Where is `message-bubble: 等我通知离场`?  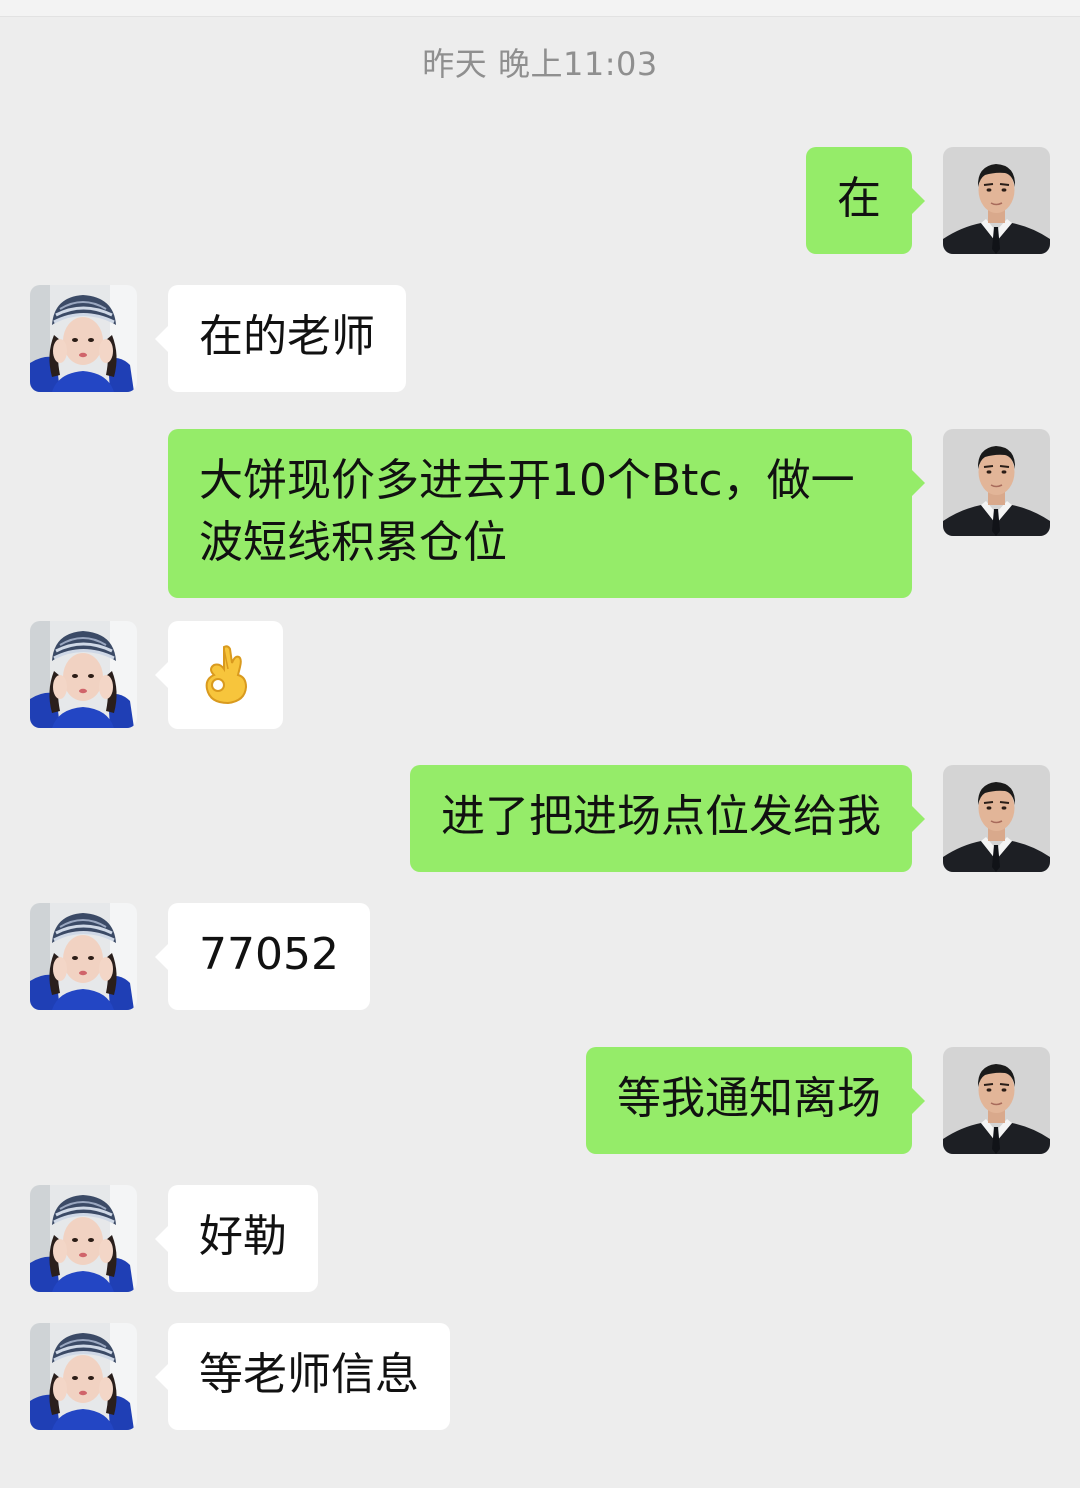
message-bubble: 等我通知离场 is located at coordinates (755, 1100).